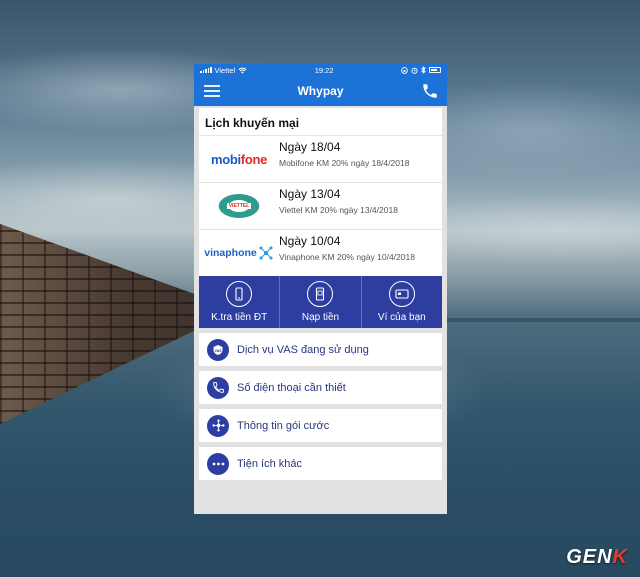 The height and width of the screenshot is (577, 640). Describe the element at coordinates (430, 91) in the screenshot. I see `call-phone-icon` at that location.